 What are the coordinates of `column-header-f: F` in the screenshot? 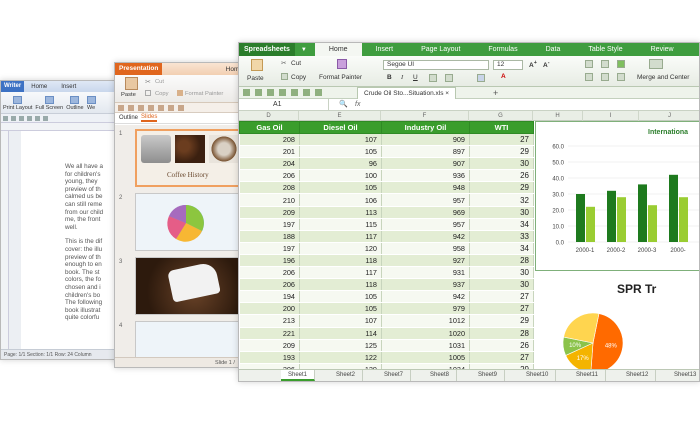 It's located at (425, 116).